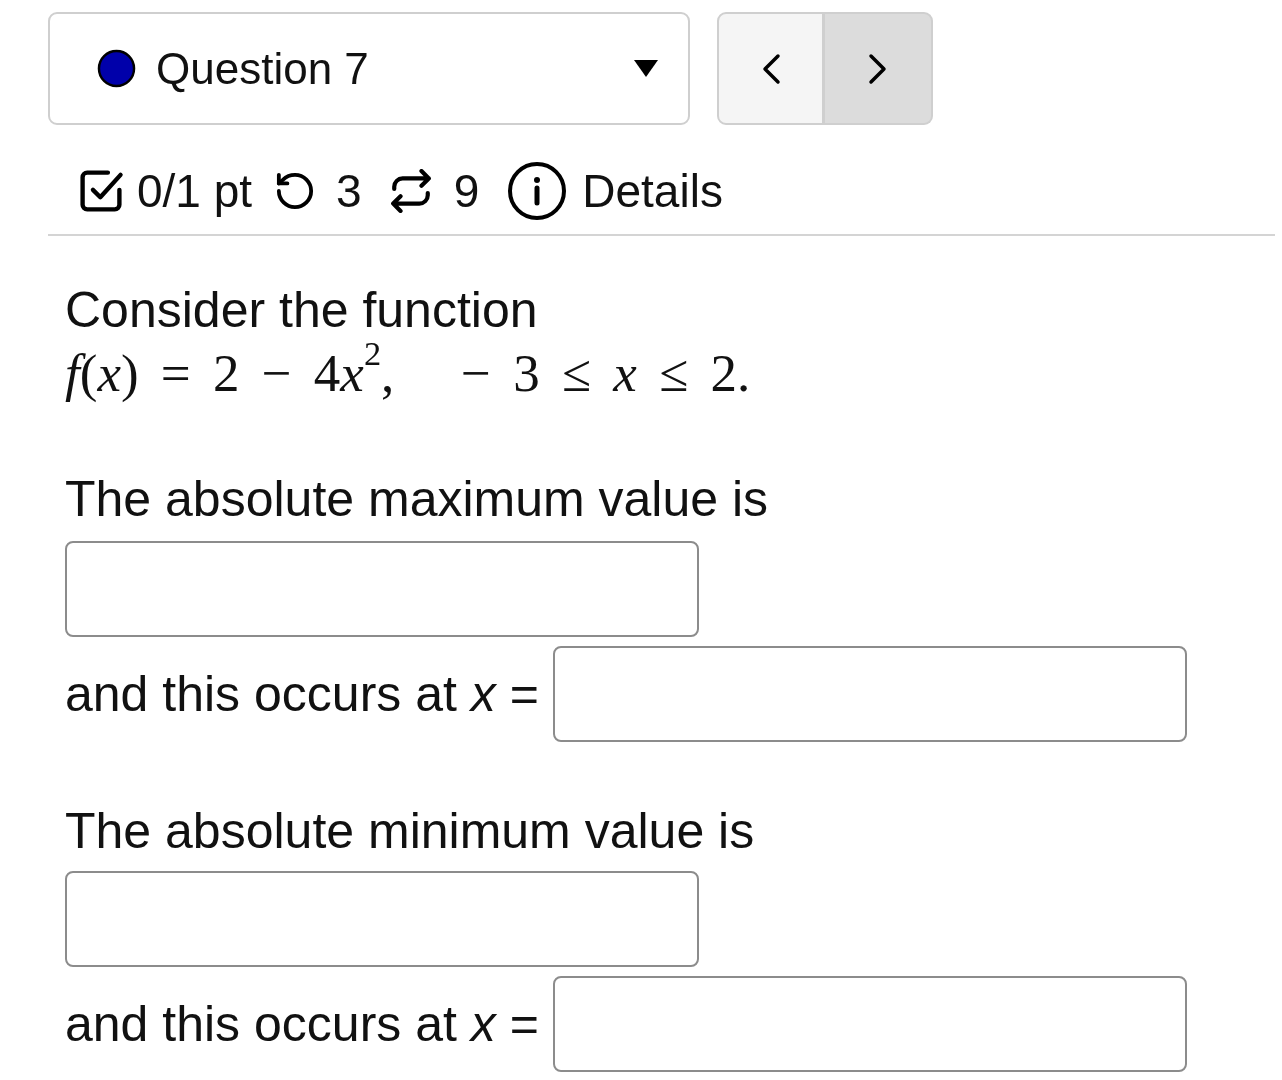 The image size is (1282, 1080). Describe the element at coordinates (302, 310) in the screenshot. I see `question-text: Consider the function` at that location.